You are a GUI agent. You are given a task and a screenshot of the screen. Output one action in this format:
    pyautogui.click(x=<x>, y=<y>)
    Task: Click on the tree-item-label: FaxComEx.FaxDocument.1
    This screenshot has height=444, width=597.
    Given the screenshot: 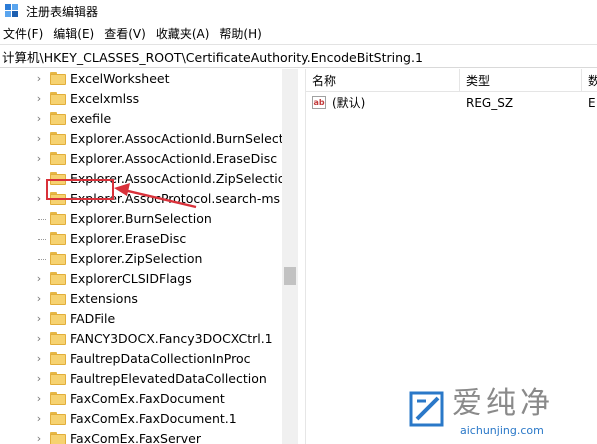 What is the action you would take?
    pyautogui.click(x=153, y=418)
    